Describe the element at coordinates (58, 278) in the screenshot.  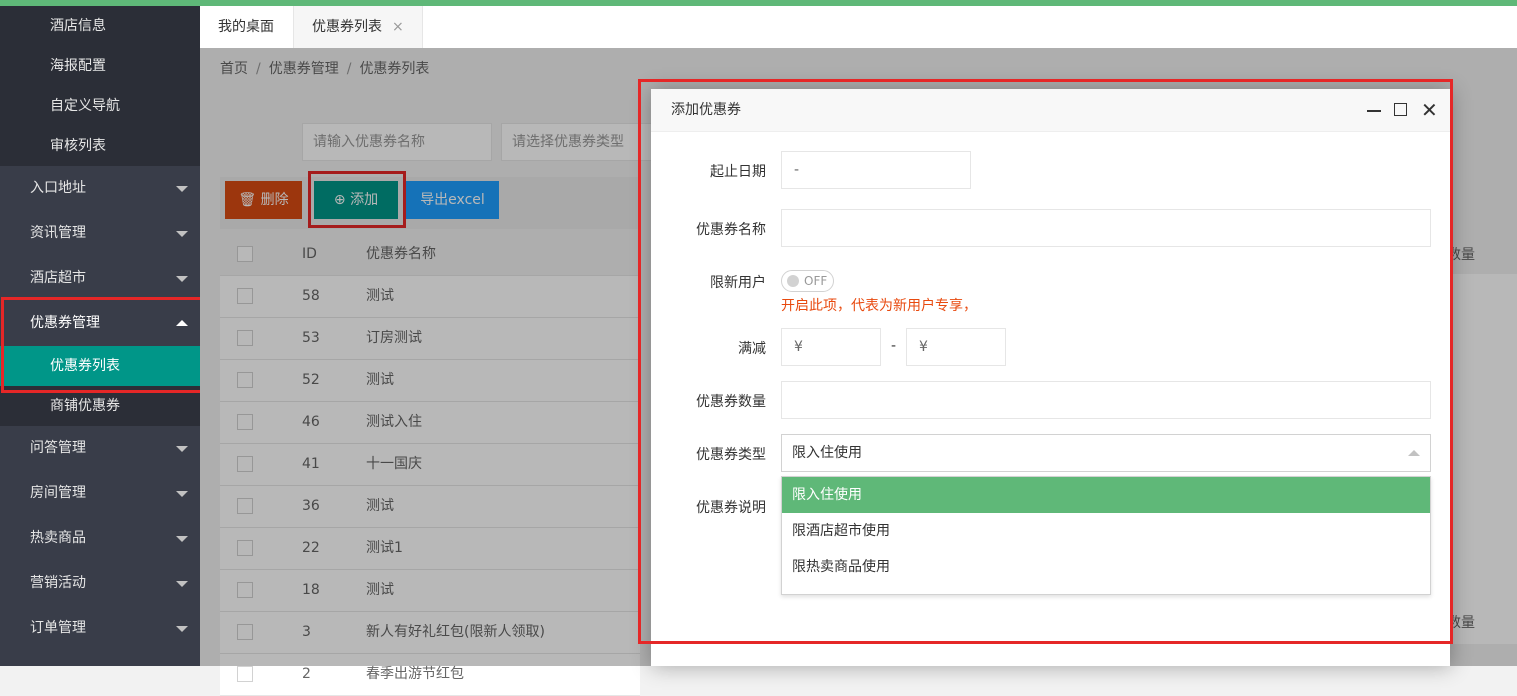
I see `sidebar-group-label: 酒店超市` at that location.